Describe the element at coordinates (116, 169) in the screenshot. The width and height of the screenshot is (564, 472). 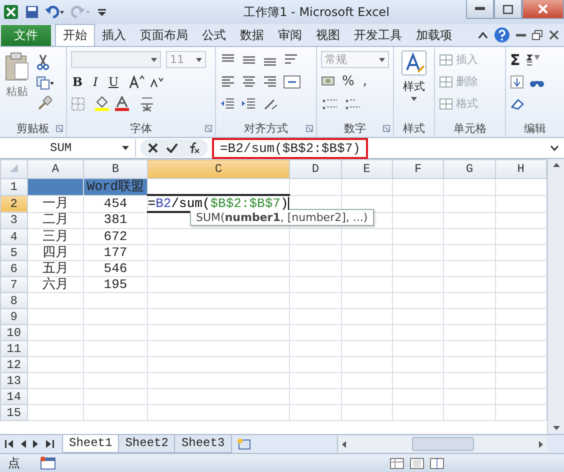
I see `column-header: B` at that location.